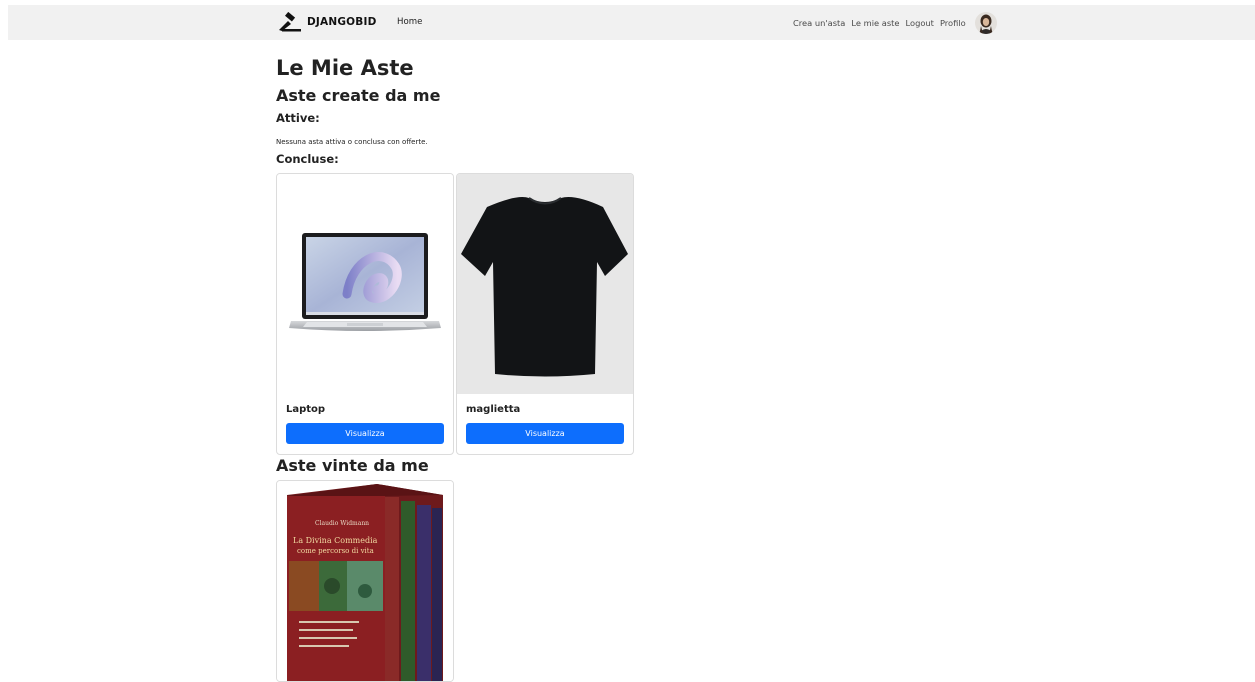 The image size is (1255, 682). Describe the element at coordinates (953, 23) in the screenshot. I see `nav-profile-link: Profilo` at that location.